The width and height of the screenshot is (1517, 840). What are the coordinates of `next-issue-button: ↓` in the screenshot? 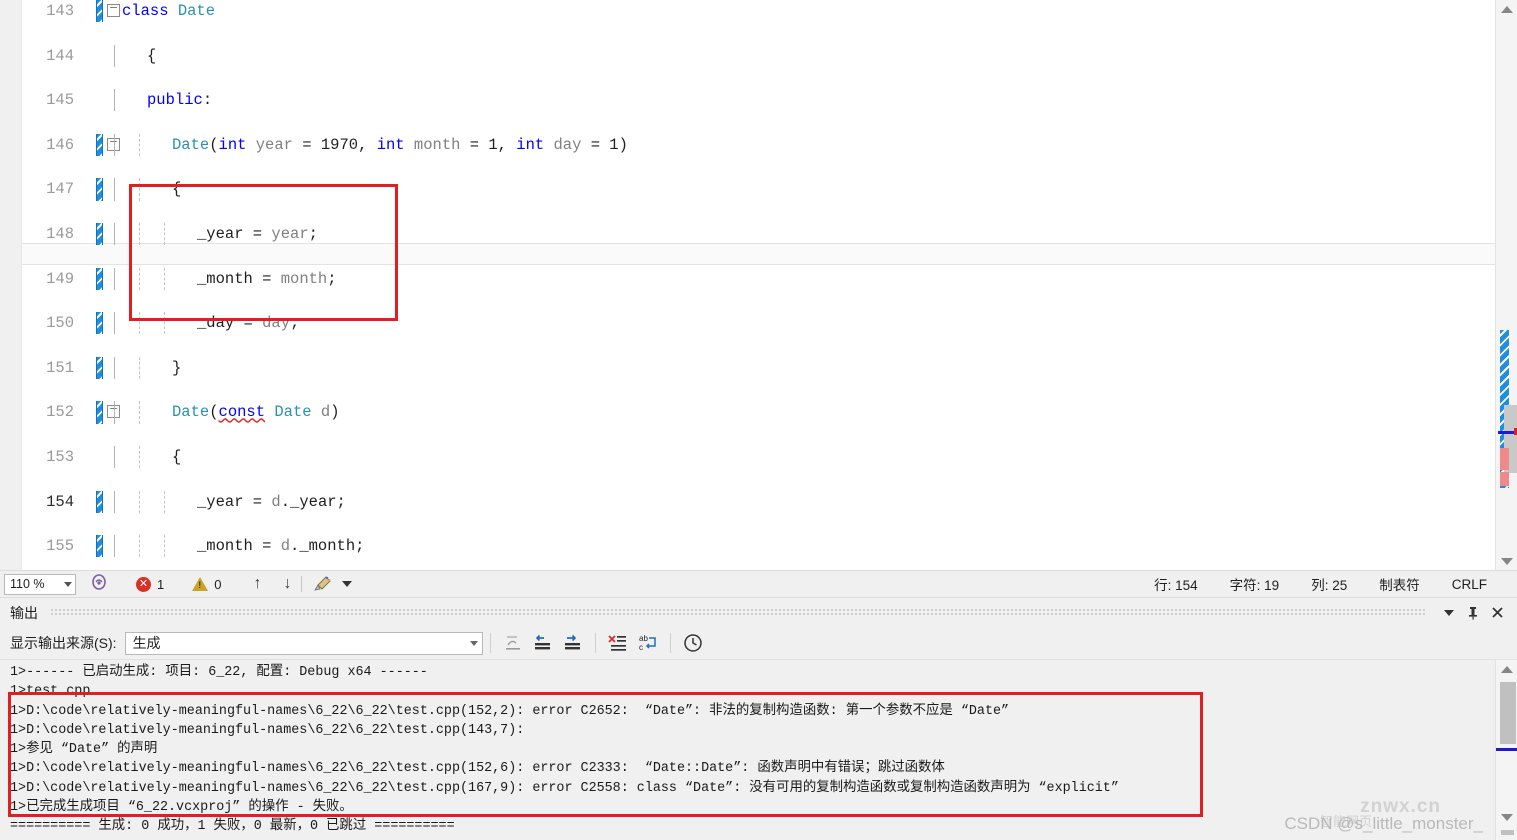 It's located at (287, 584).